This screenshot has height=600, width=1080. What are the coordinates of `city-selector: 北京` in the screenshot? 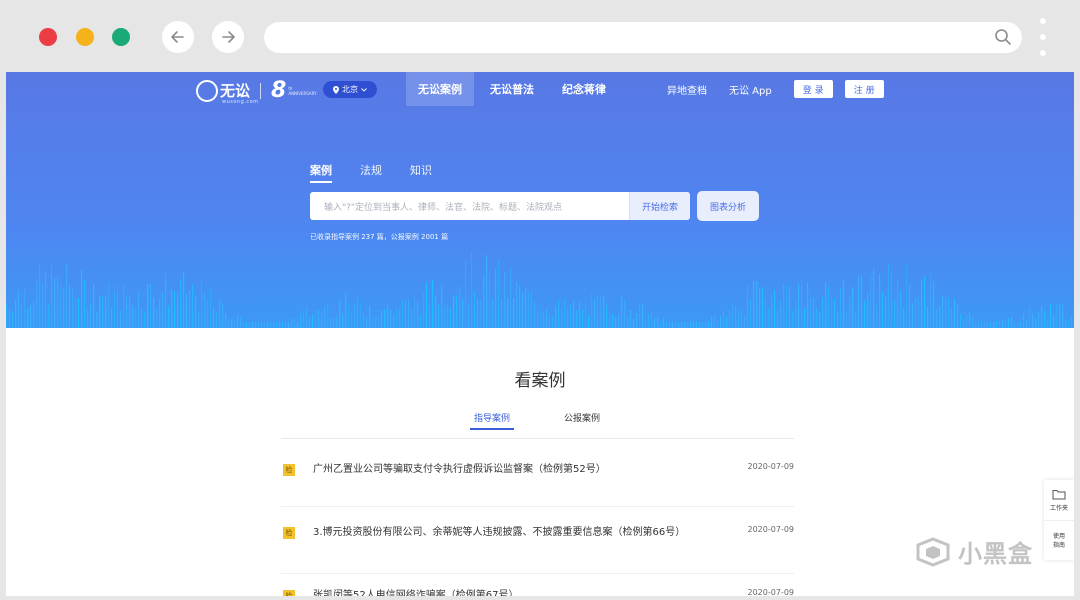 It's located at (350, 89).